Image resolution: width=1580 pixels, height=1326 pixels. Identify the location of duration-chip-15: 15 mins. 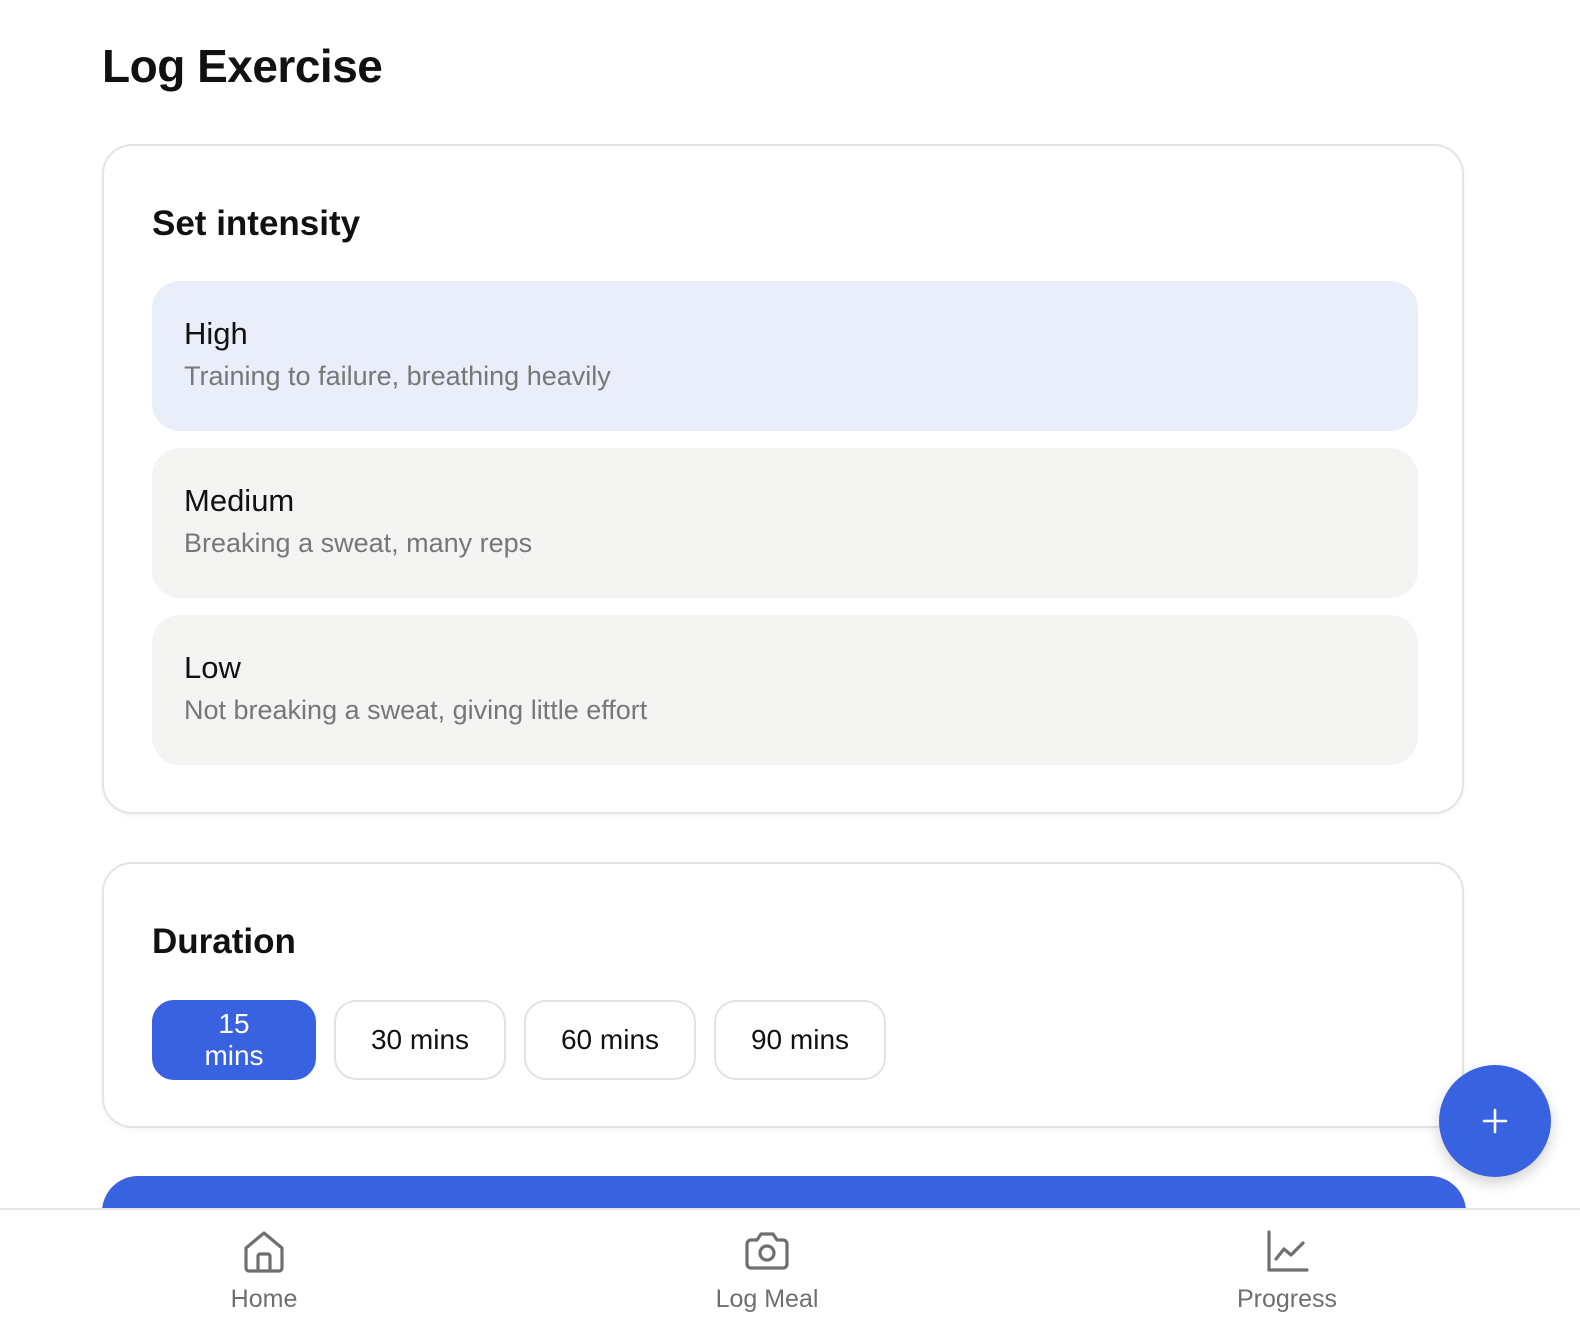
(234, 1040).